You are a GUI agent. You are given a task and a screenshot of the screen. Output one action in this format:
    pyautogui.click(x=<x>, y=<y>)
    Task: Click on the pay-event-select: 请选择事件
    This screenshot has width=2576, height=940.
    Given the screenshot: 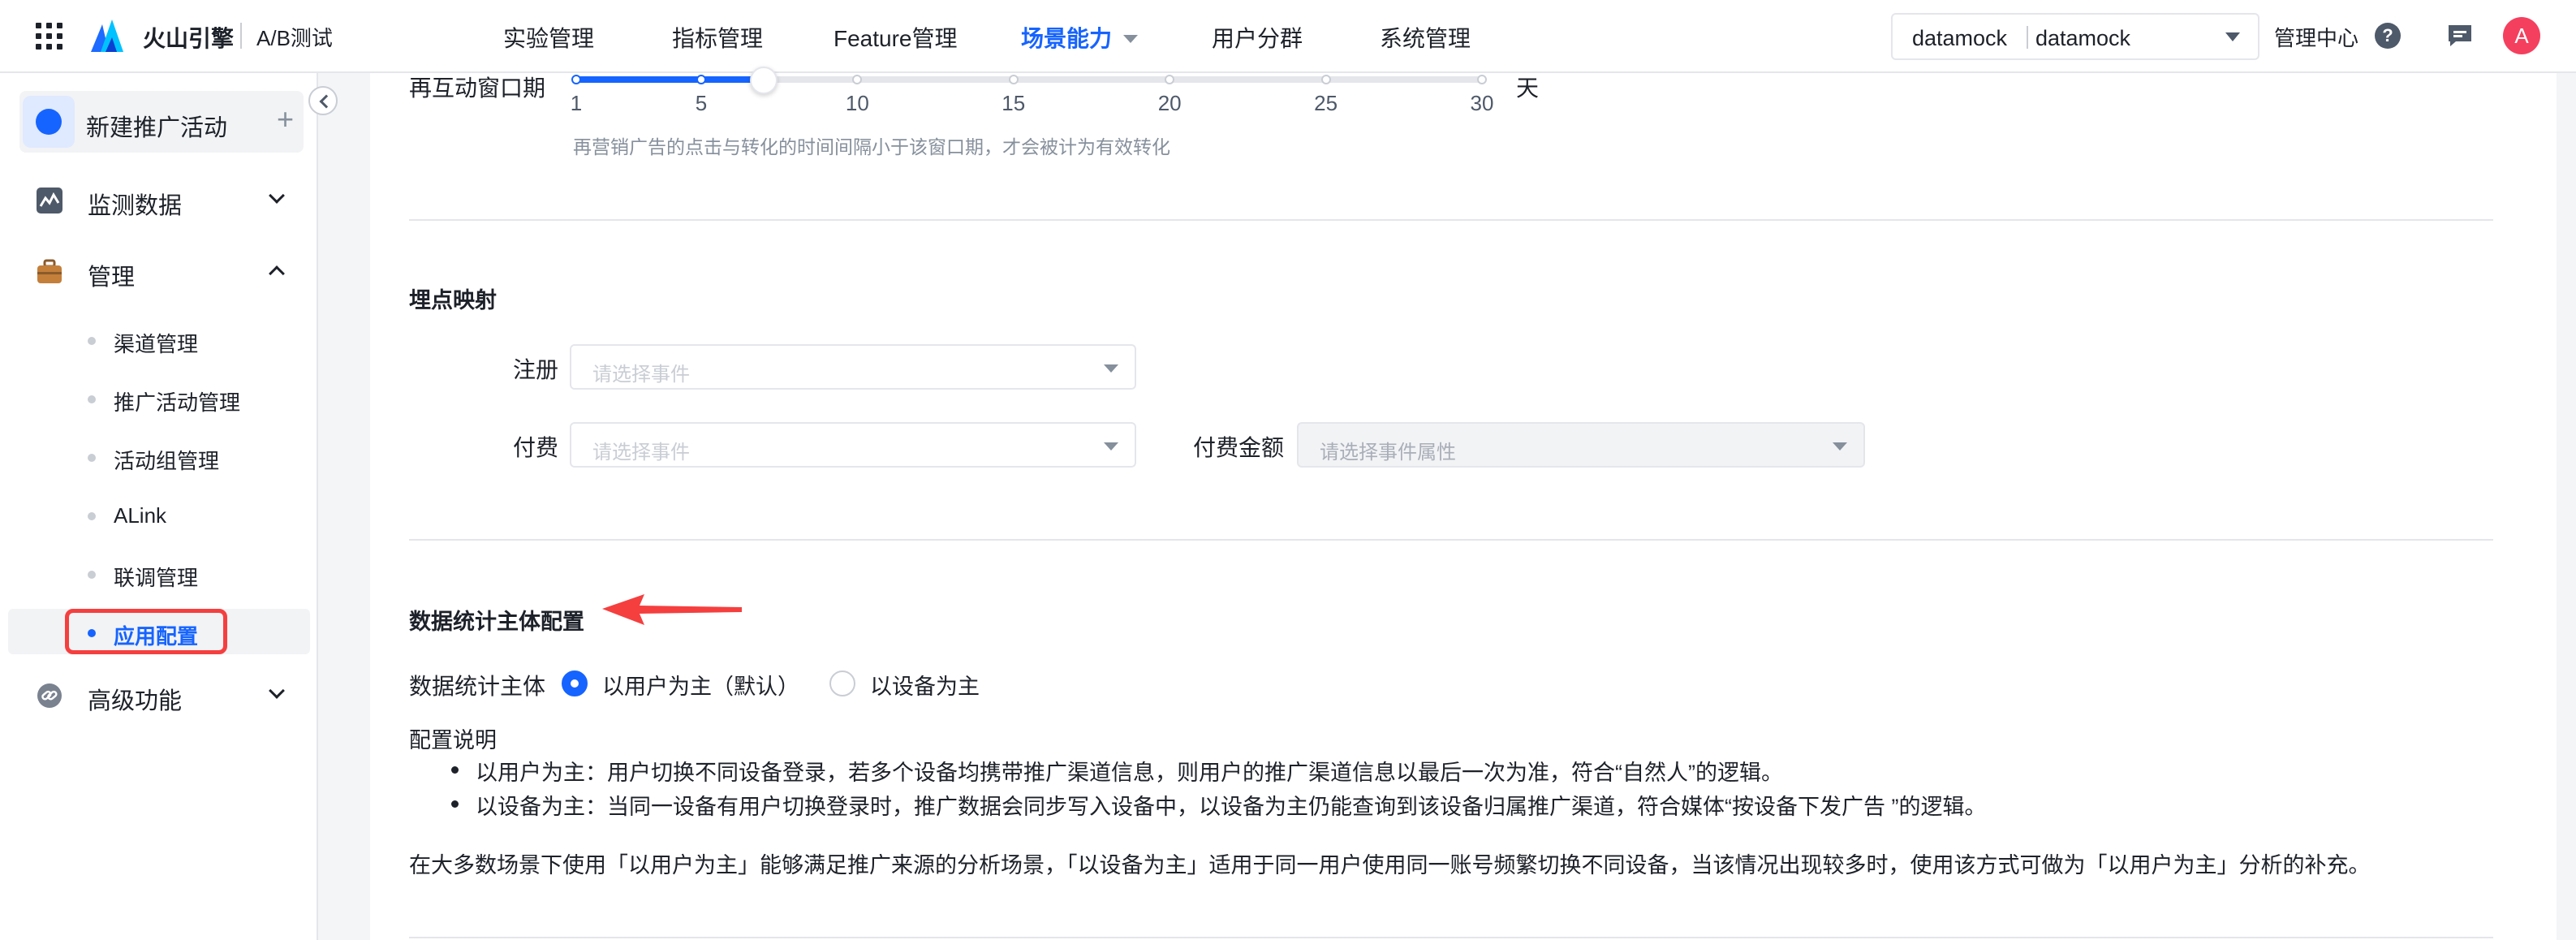 What is the action you would take?
    pyautogui.click(x=853, y=445)
    